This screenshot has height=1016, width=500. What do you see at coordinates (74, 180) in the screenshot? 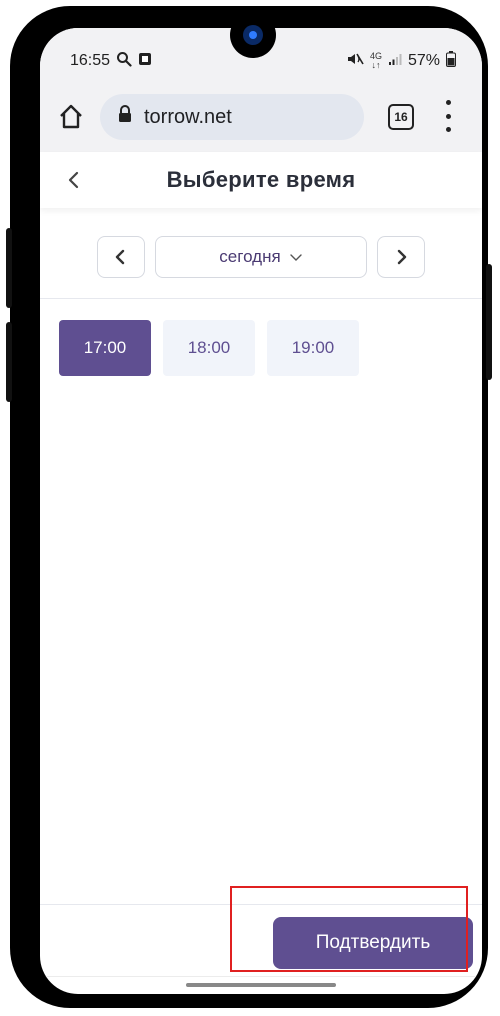
I see `back-arrow-icon` at bounding box center [74, 180].